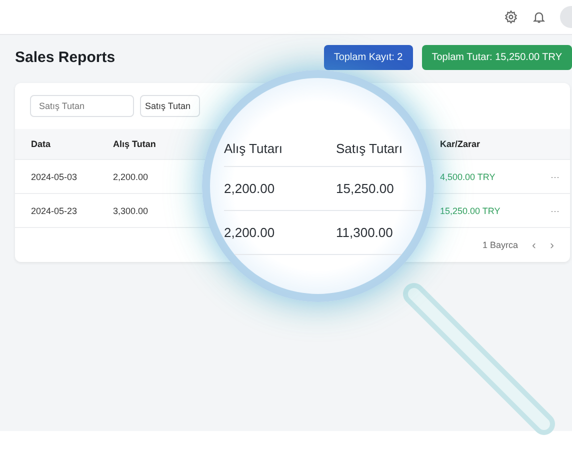 This screenshot has height=466, width=572. Describe the element at coordinates (280, 148) in the screenshot. I see `magnified-header: Alış Tutarı` at that location.